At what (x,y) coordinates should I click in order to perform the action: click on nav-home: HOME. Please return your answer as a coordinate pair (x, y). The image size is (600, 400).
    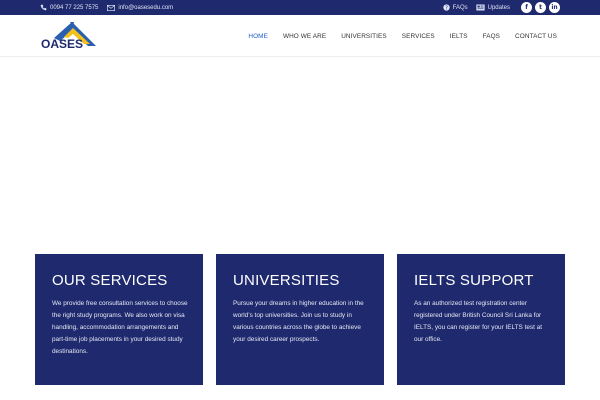
    Looking at the image, I should click on (258, 36).